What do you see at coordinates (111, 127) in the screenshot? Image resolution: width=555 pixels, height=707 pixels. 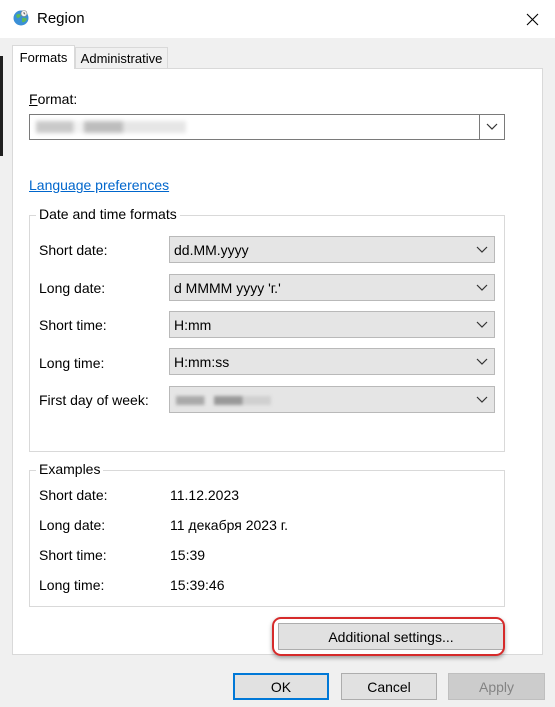 I see `format-value-redacted` at bounding box center [111, 127].